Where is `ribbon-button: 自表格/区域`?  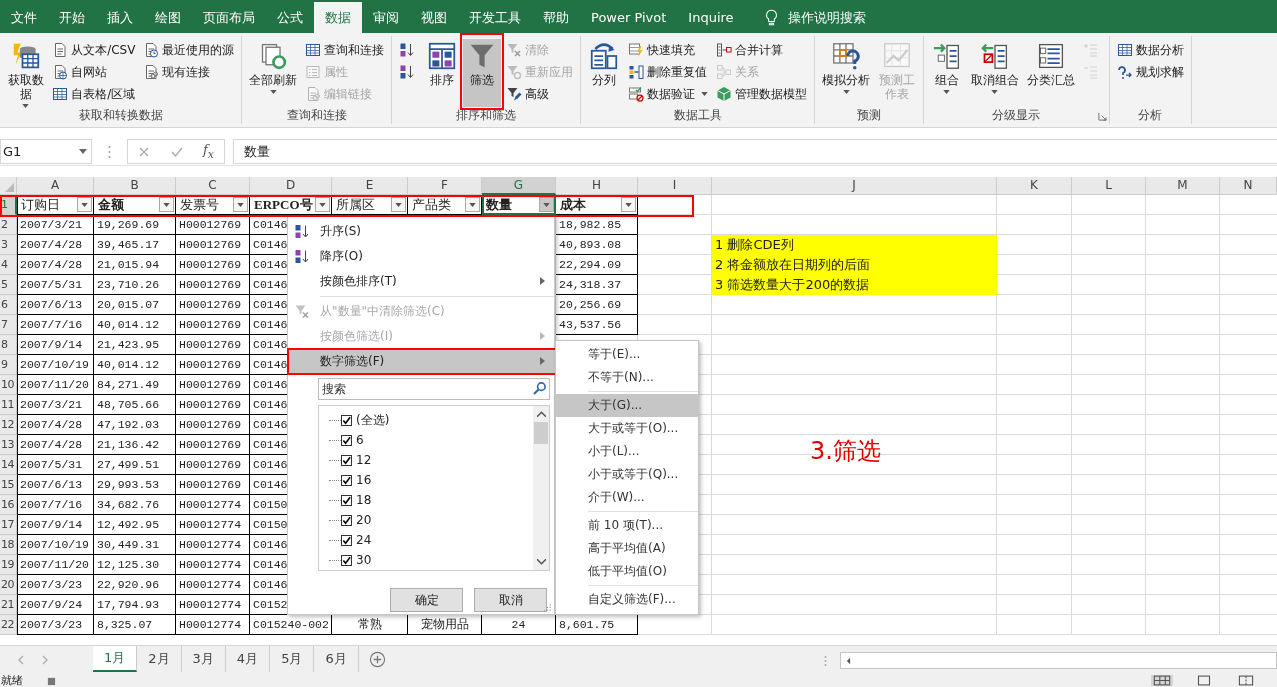 ribbon-button: 自表格/区域 is located at coordinates (94, 94).